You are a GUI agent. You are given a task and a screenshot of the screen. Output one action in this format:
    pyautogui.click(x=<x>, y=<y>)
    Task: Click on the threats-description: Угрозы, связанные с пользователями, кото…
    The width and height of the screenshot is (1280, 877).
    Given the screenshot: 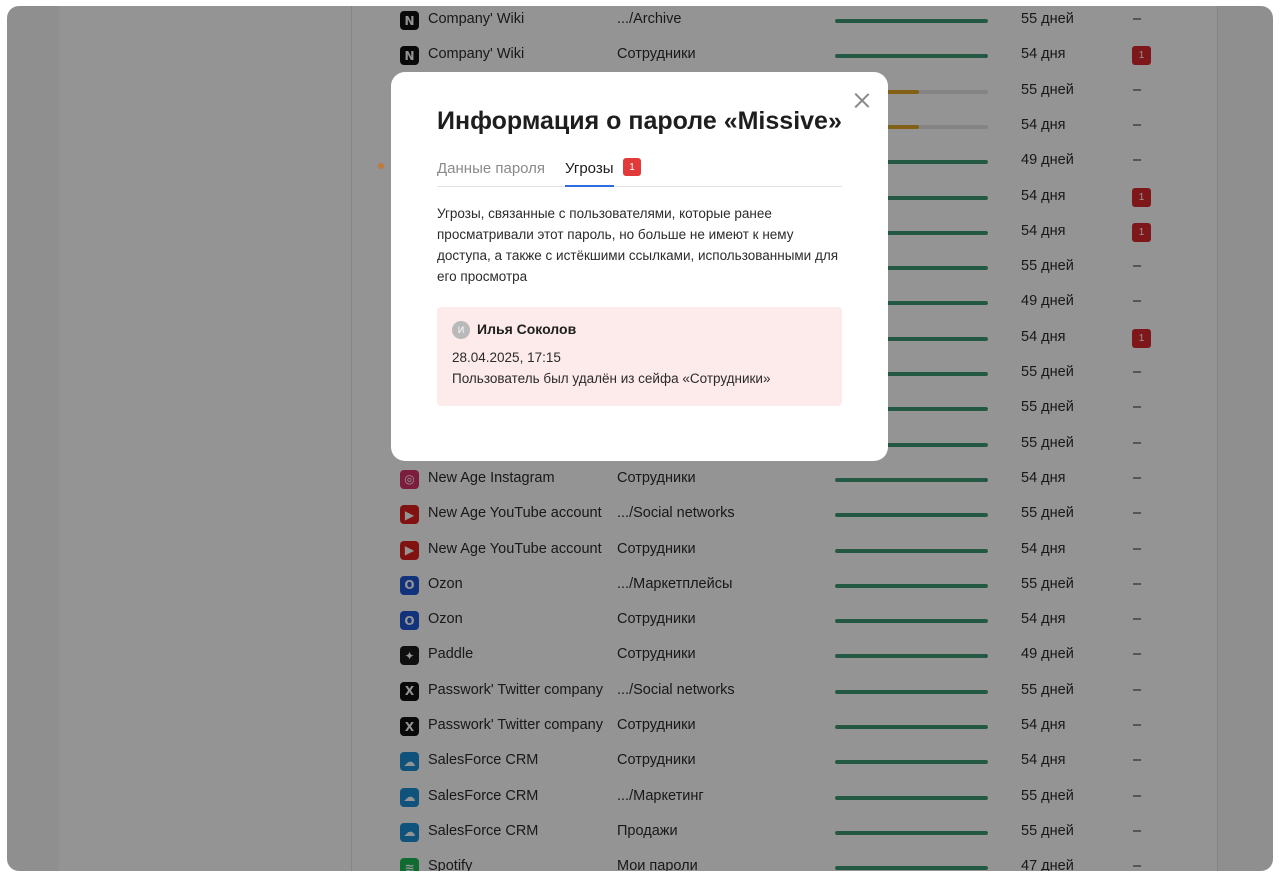 What is the action you would take?
    pyautogui.click(x=638, y=245)
    